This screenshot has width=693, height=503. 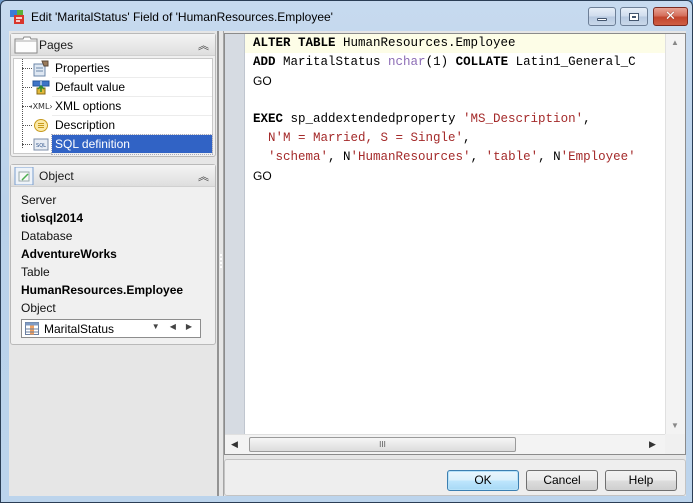 I want to click on close-icon: ✕, so click(x=670, y=16).